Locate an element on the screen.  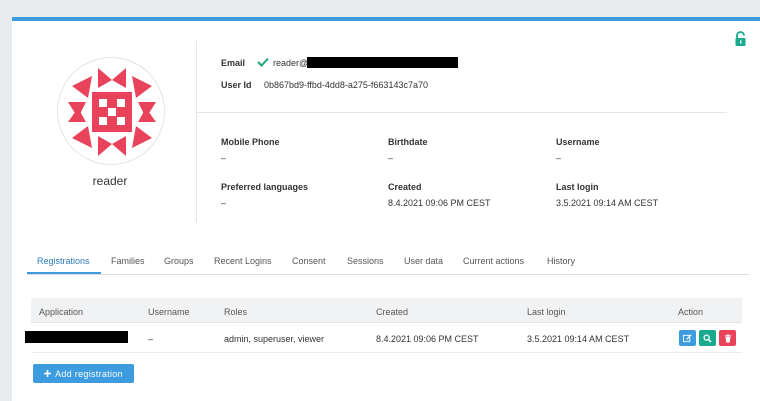
column-header-application: Application is located at coordinates (61, 312).